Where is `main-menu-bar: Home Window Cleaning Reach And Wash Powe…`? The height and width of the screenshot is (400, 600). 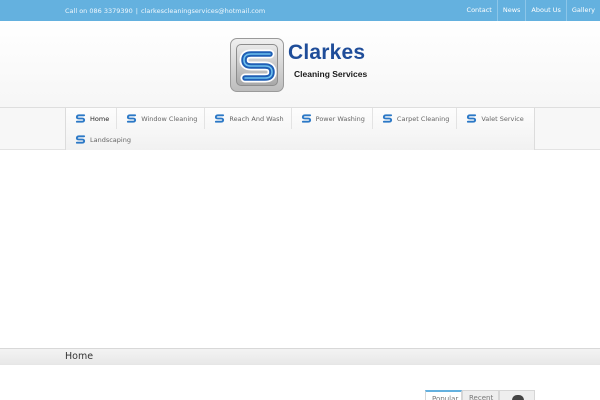 main-menu-bar: Home Window Cleaning Reach And Wash Powe… is located at coordinates (300, 129).